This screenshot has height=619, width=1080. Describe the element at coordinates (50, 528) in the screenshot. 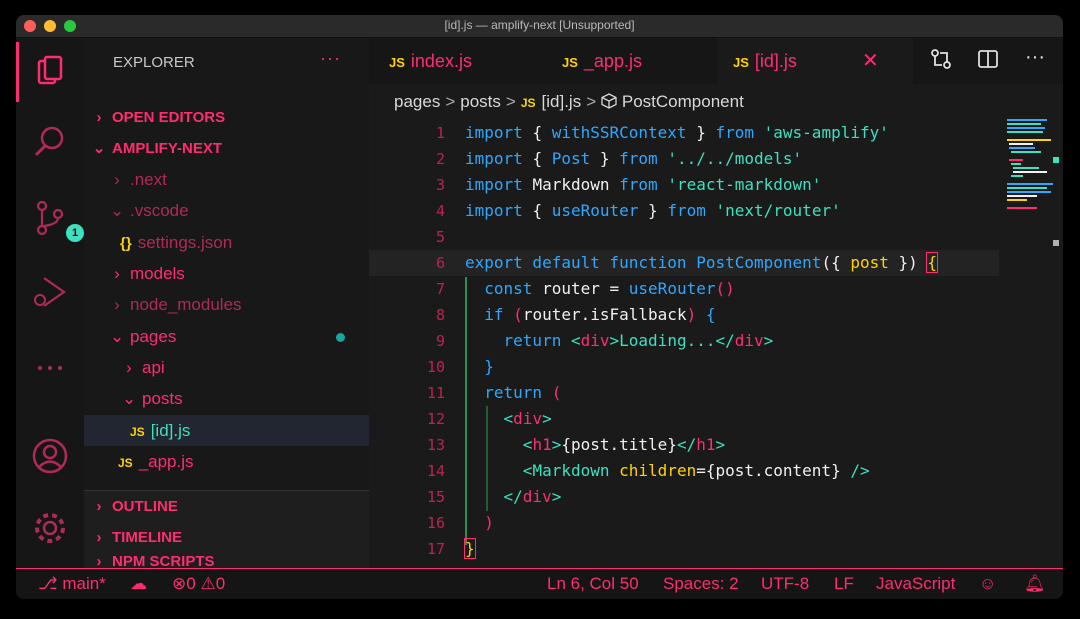

I see `settings-gear-icon` at that location.